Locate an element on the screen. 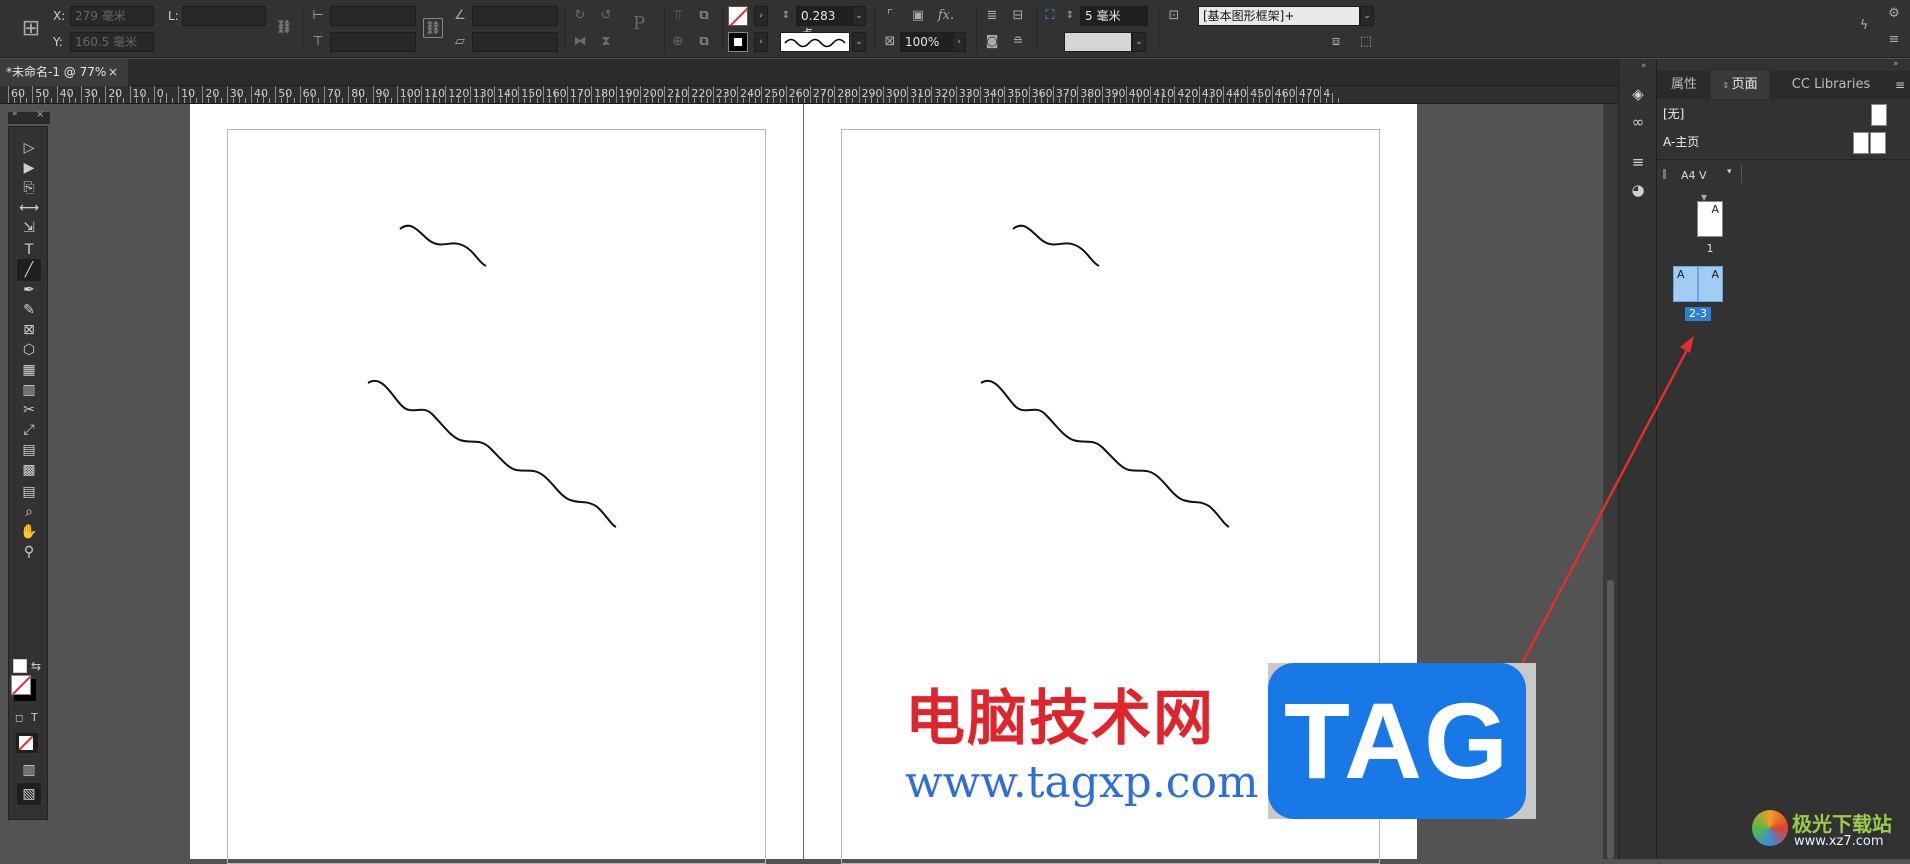 The image size is (1910, 864). gap-tool-icon: ⟷ is located at coordinates (29, 208).